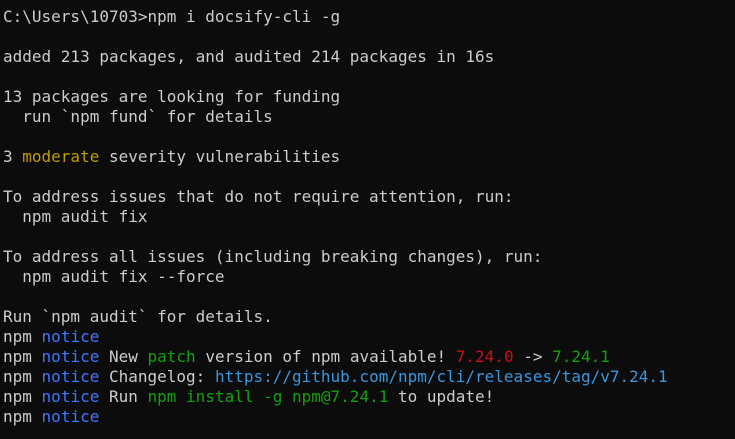 This screenshot has height=439, width=735. I want to click on output-funding-hint: run `npm fund` for details, so click(138, 116).